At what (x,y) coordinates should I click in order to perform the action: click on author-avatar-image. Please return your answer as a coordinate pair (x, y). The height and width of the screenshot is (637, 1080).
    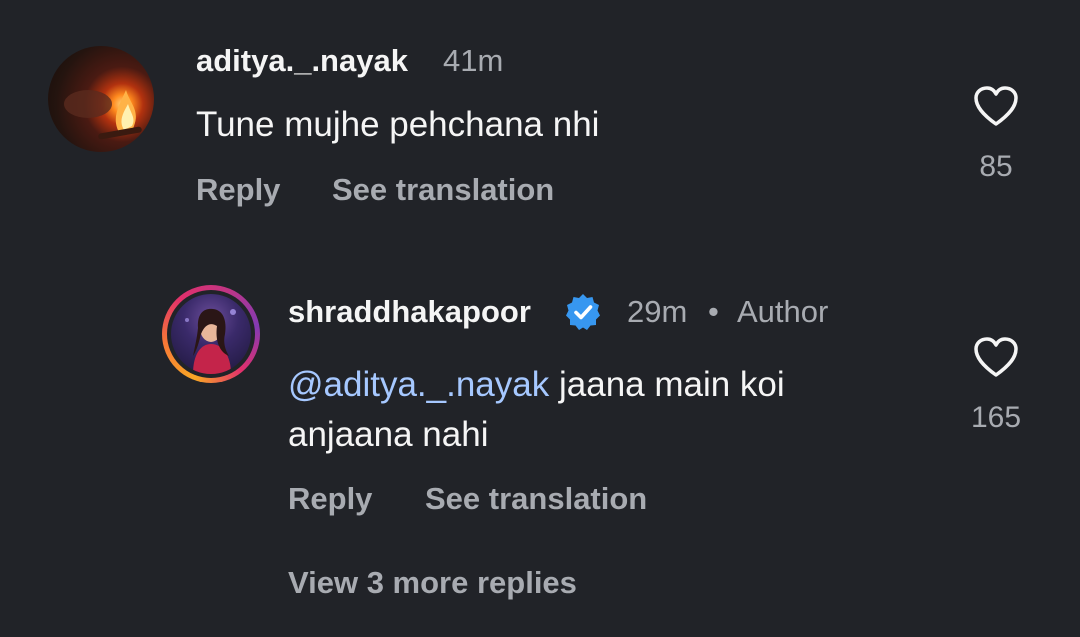
    Looking at the image, I should click on (210, 341).